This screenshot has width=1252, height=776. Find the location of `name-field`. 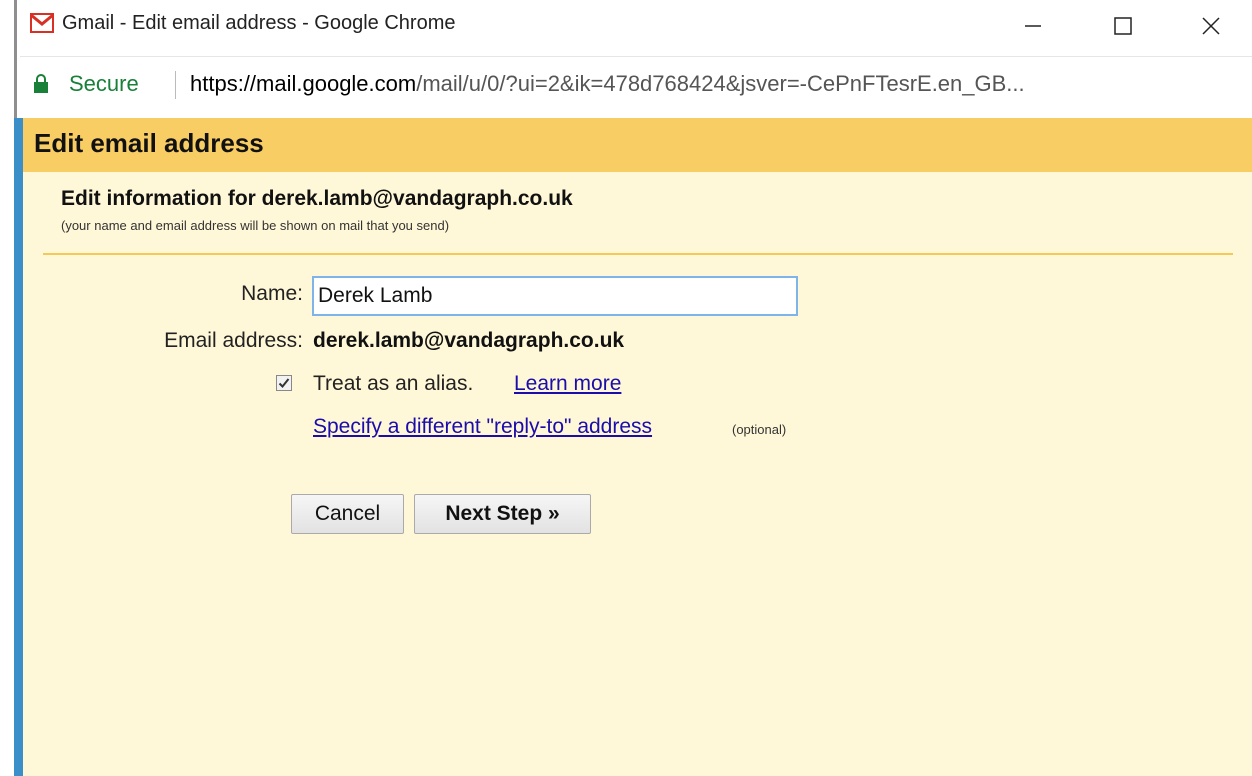

name-field is located at coordinates (555, 296).